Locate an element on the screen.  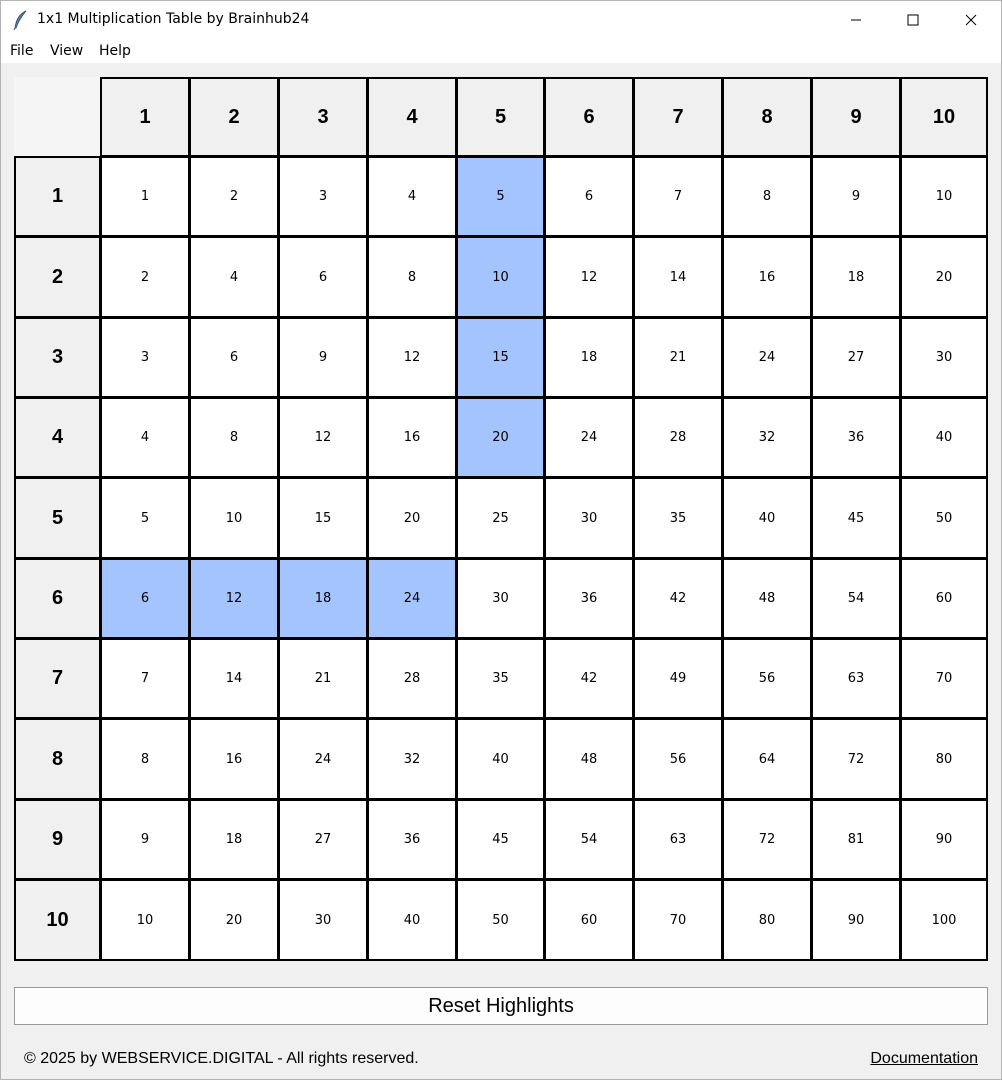
table-cell: 100 is located at coordinates (944, 920).